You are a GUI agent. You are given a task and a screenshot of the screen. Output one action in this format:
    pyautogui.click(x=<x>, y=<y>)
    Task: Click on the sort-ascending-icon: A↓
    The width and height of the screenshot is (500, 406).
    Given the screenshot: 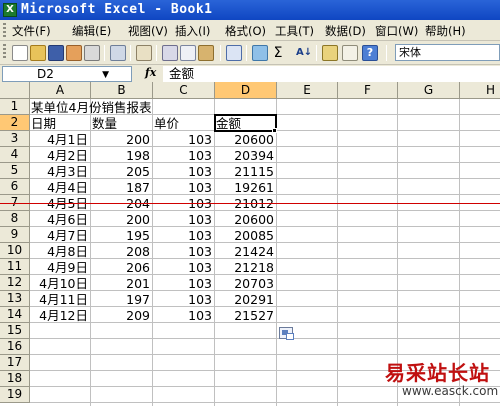 What is the action you would take?
    pyautogui.click(x=304, y=53)
    